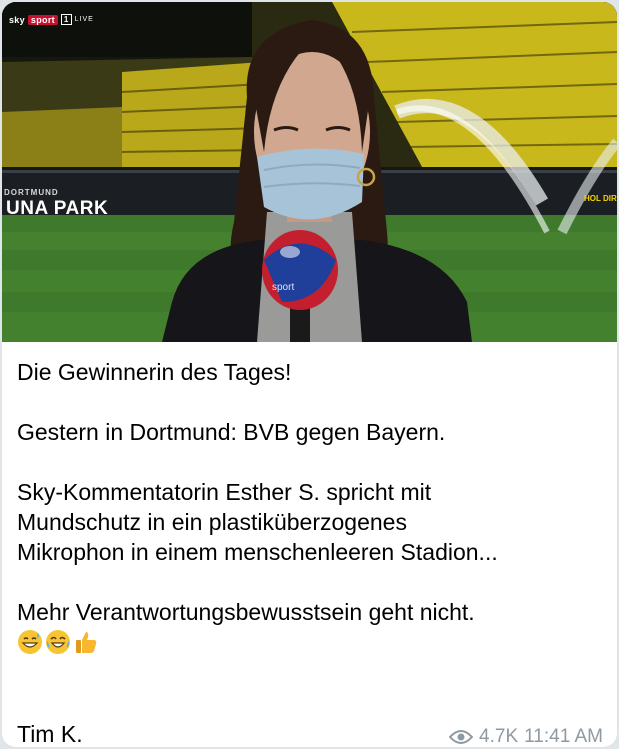 The image size is (619, 749). I want to click on broadcast-brand: sky, so click(17, 19).